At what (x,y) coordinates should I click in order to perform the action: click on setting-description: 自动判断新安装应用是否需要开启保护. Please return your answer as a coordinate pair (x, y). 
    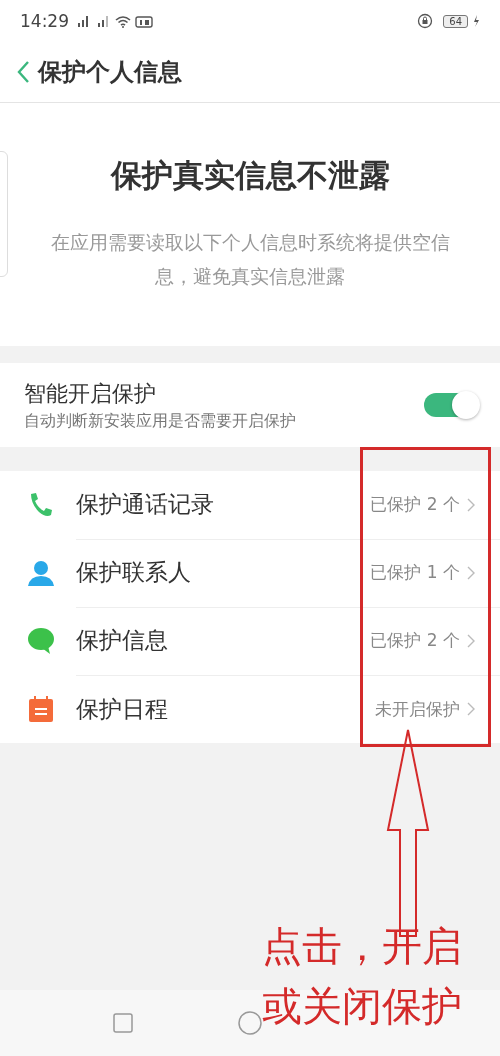
    Looking at the image, I should click on (160, 421).